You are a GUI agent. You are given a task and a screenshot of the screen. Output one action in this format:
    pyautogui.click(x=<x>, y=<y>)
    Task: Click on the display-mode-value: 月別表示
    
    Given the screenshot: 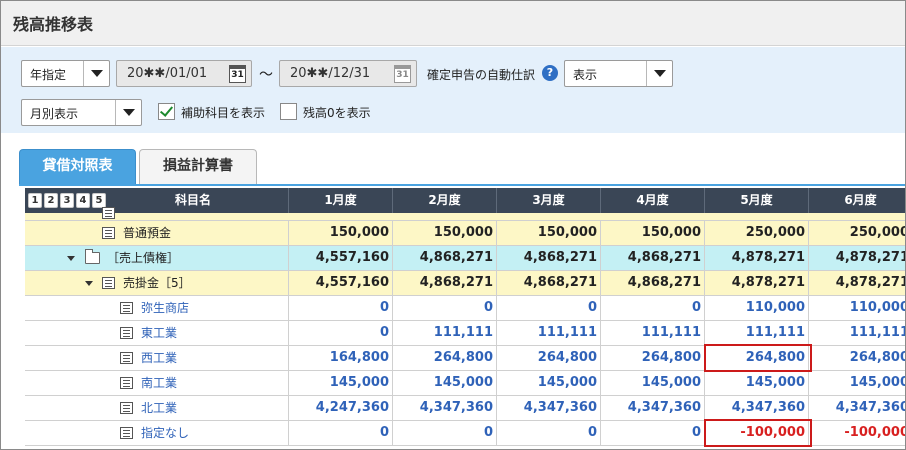 What is the action you would take?
    pyautogui.click(x=54, y=114)
    